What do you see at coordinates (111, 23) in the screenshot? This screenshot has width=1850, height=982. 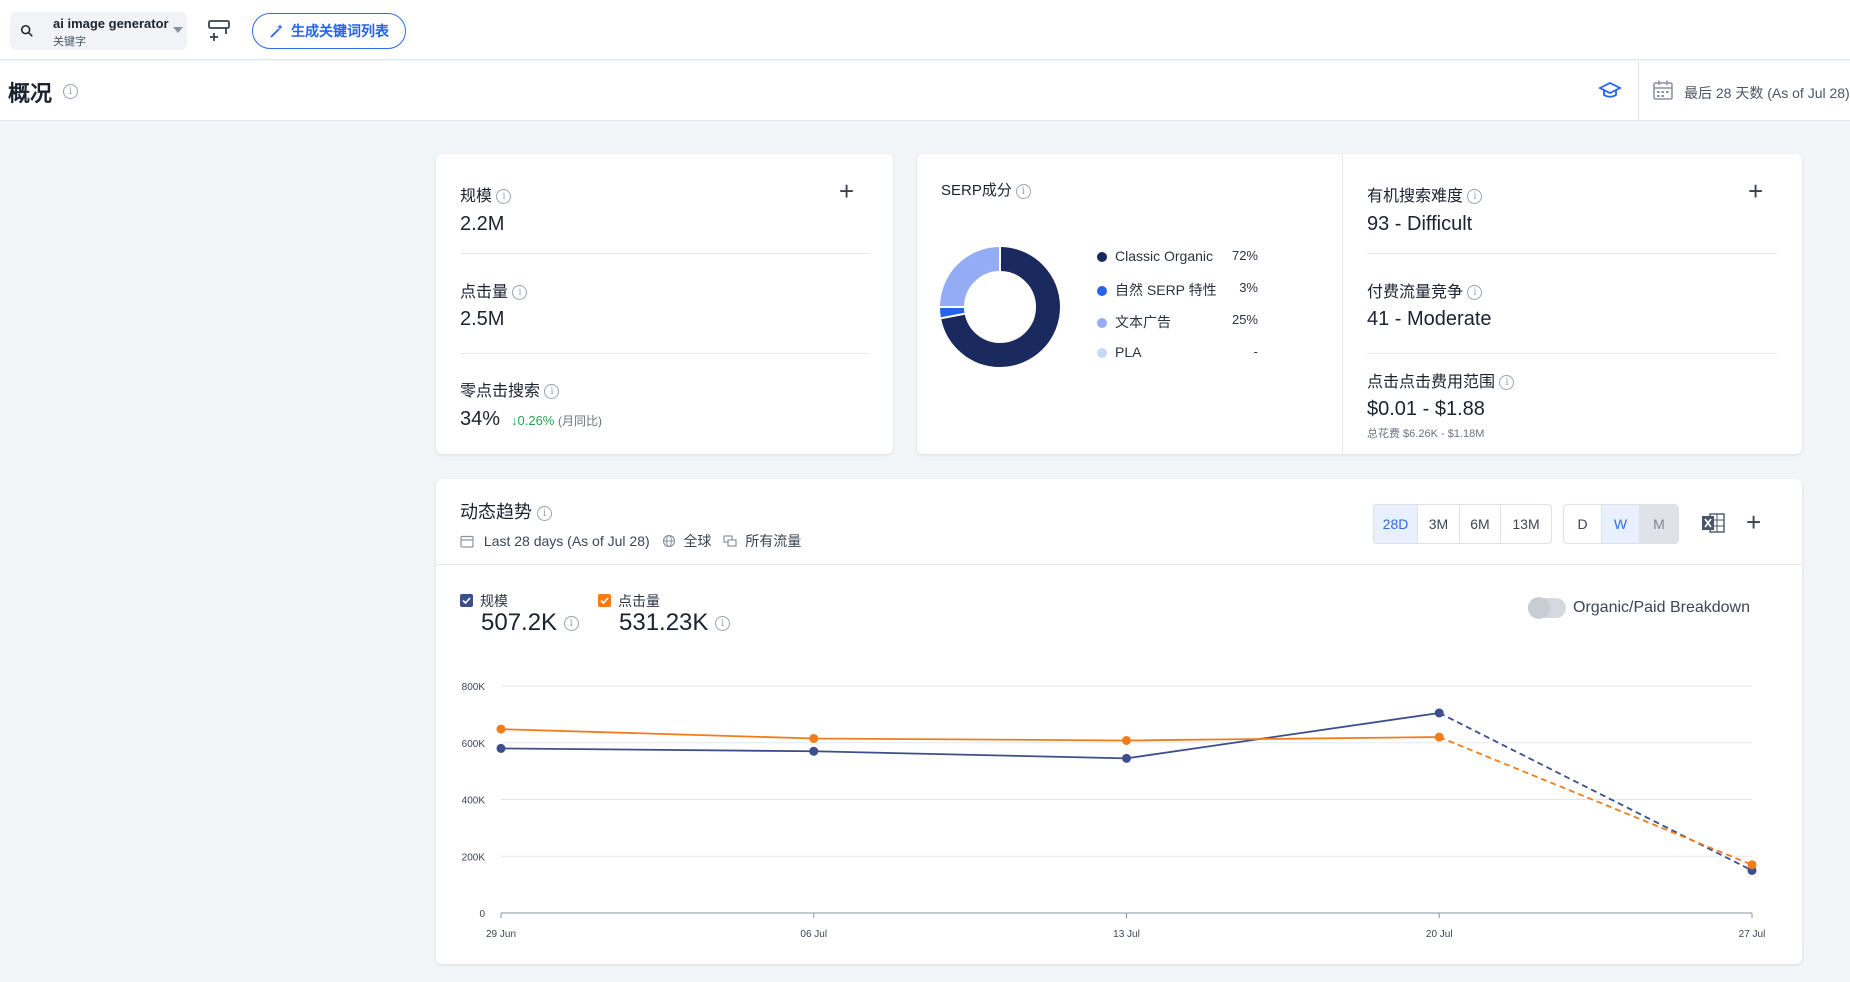 I see `keyword-name: ai image generator` at bounding box center [111, 23].